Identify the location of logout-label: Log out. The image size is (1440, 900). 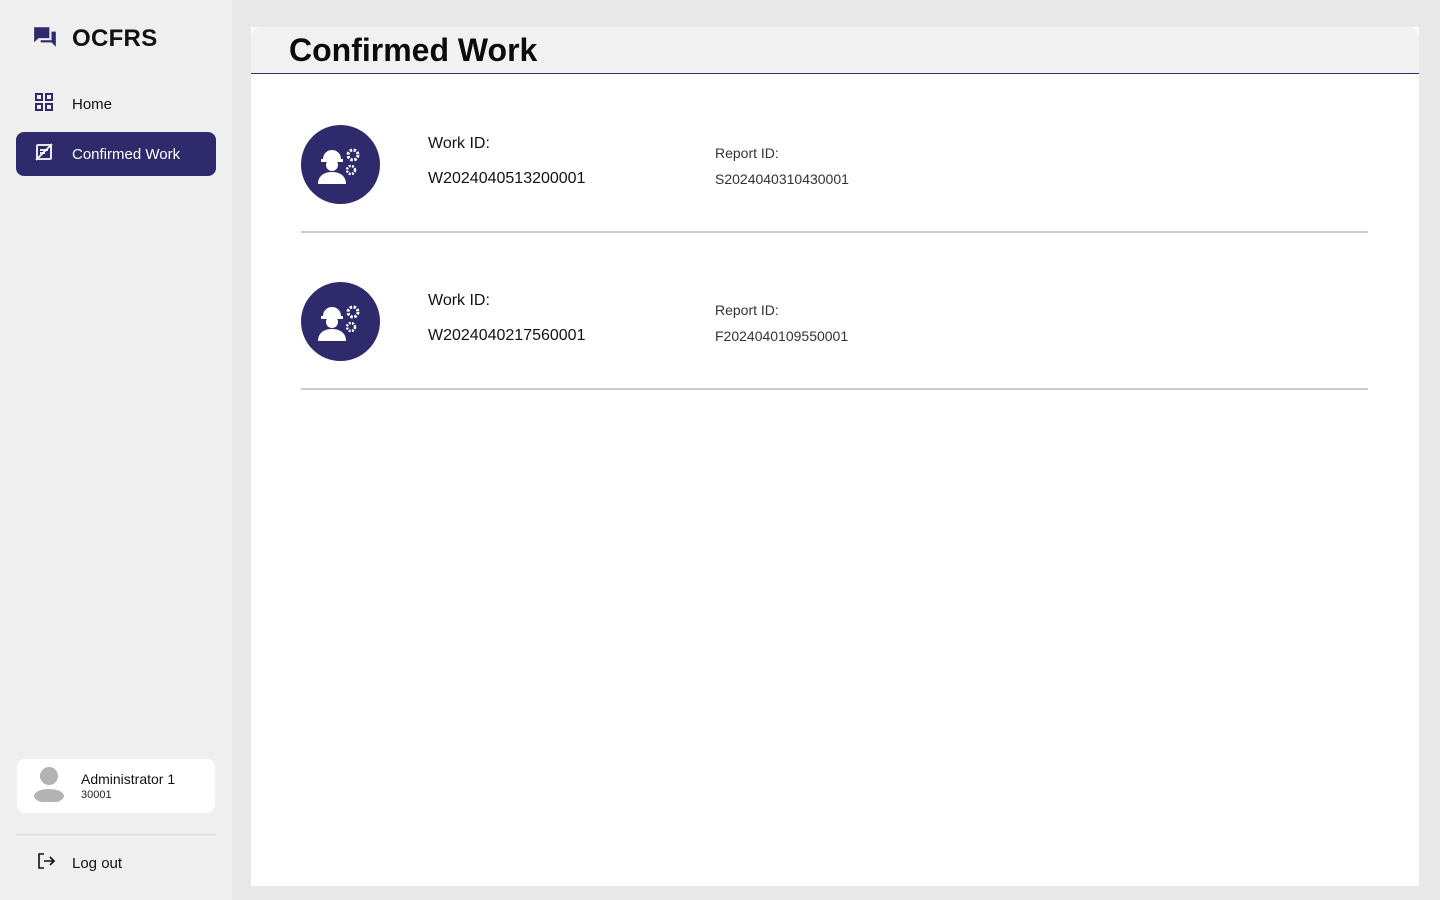
(97, 863).